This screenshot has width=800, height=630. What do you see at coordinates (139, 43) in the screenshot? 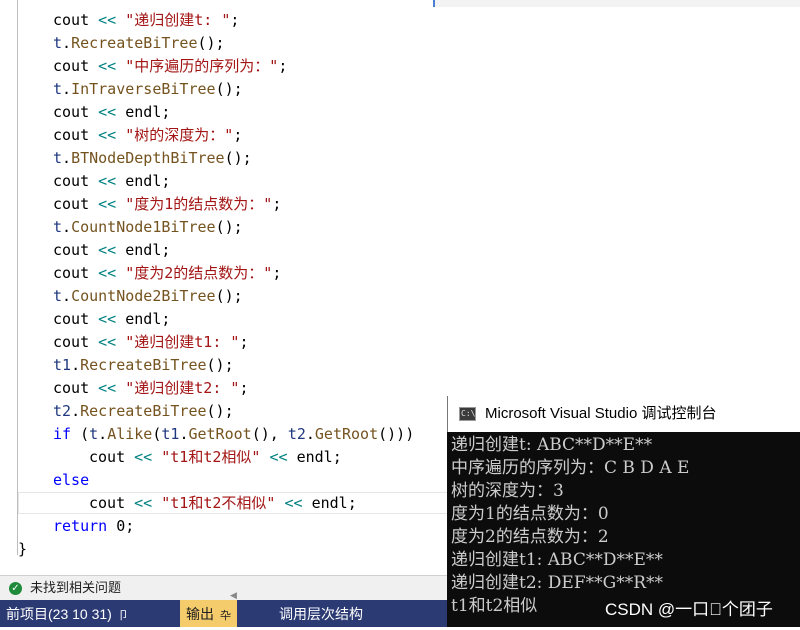
I see `code-line: t.RecreateBiTree();` at bounding box center [139, 43].